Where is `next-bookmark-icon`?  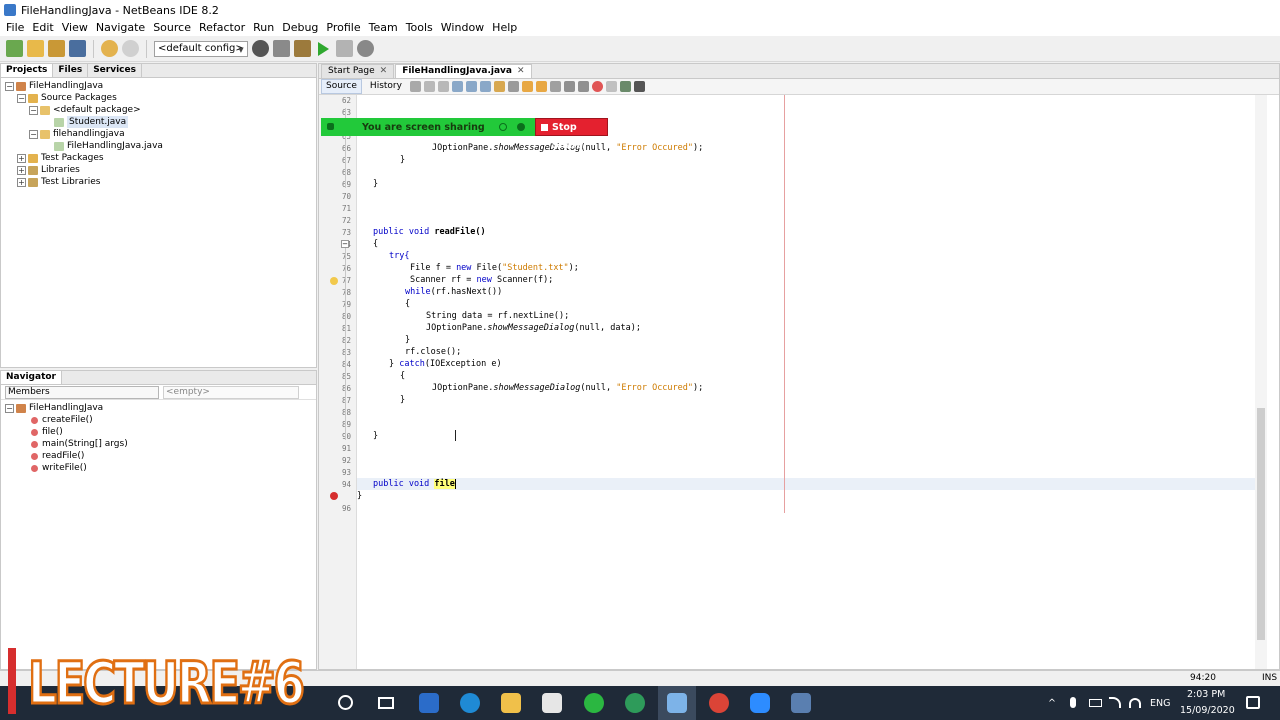 next-bookmark-icon is located at coordinates (541, 86).